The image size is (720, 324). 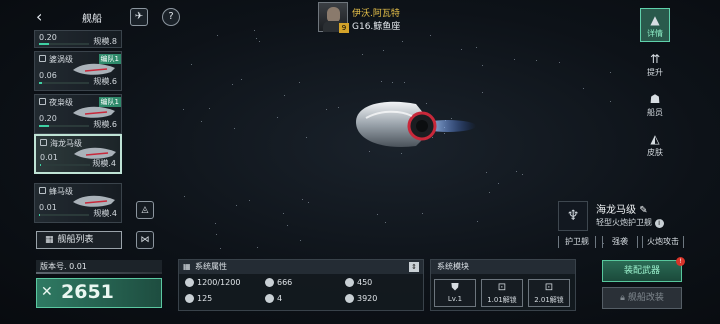 I want to click on back-button: ‹, so click(x=45, y=17).